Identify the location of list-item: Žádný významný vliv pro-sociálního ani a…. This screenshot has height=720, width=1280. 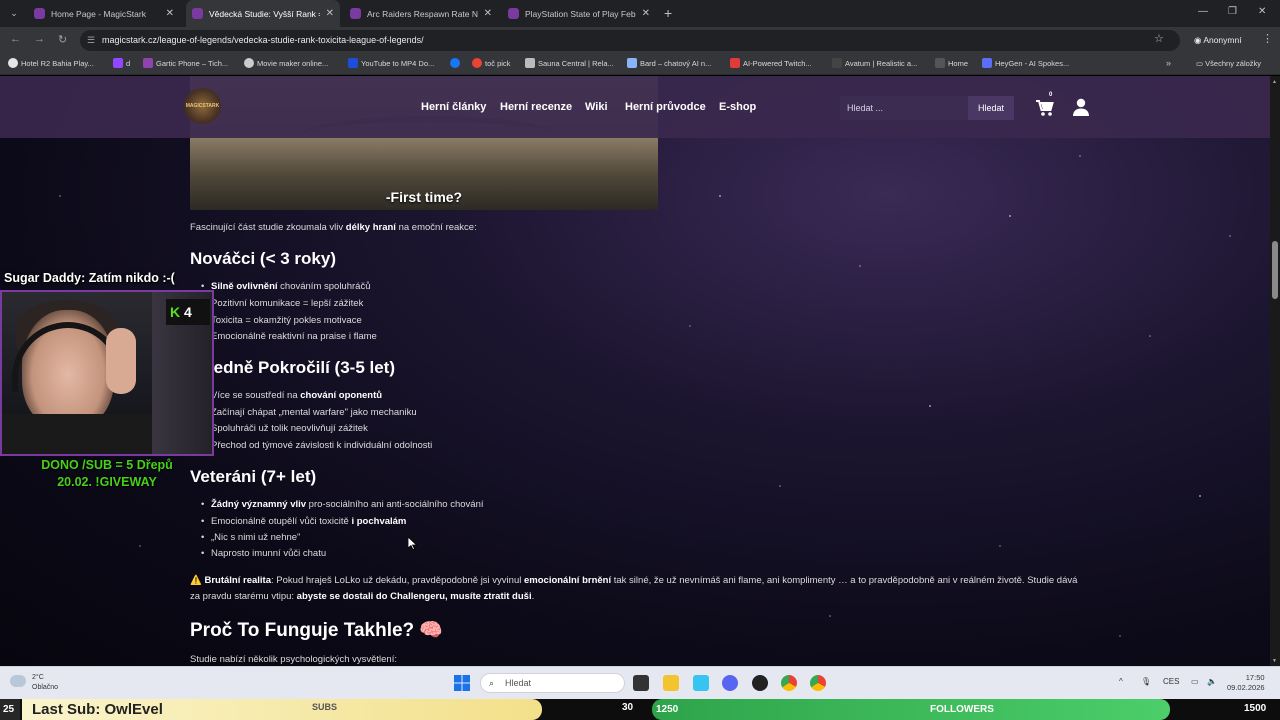
(342, 504).